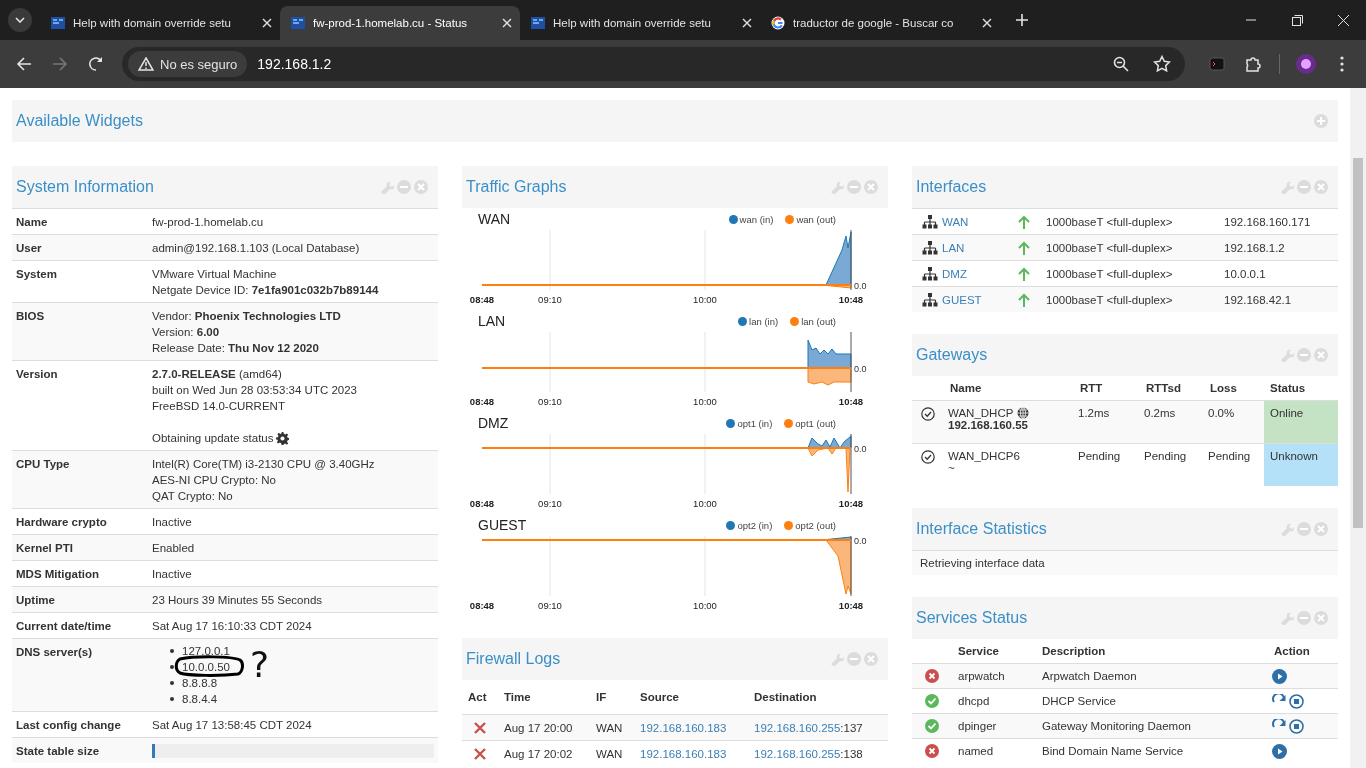  Describe the element at coordinates (492, 321) in the screenshot. I see `graph-title: LAN` at that location.